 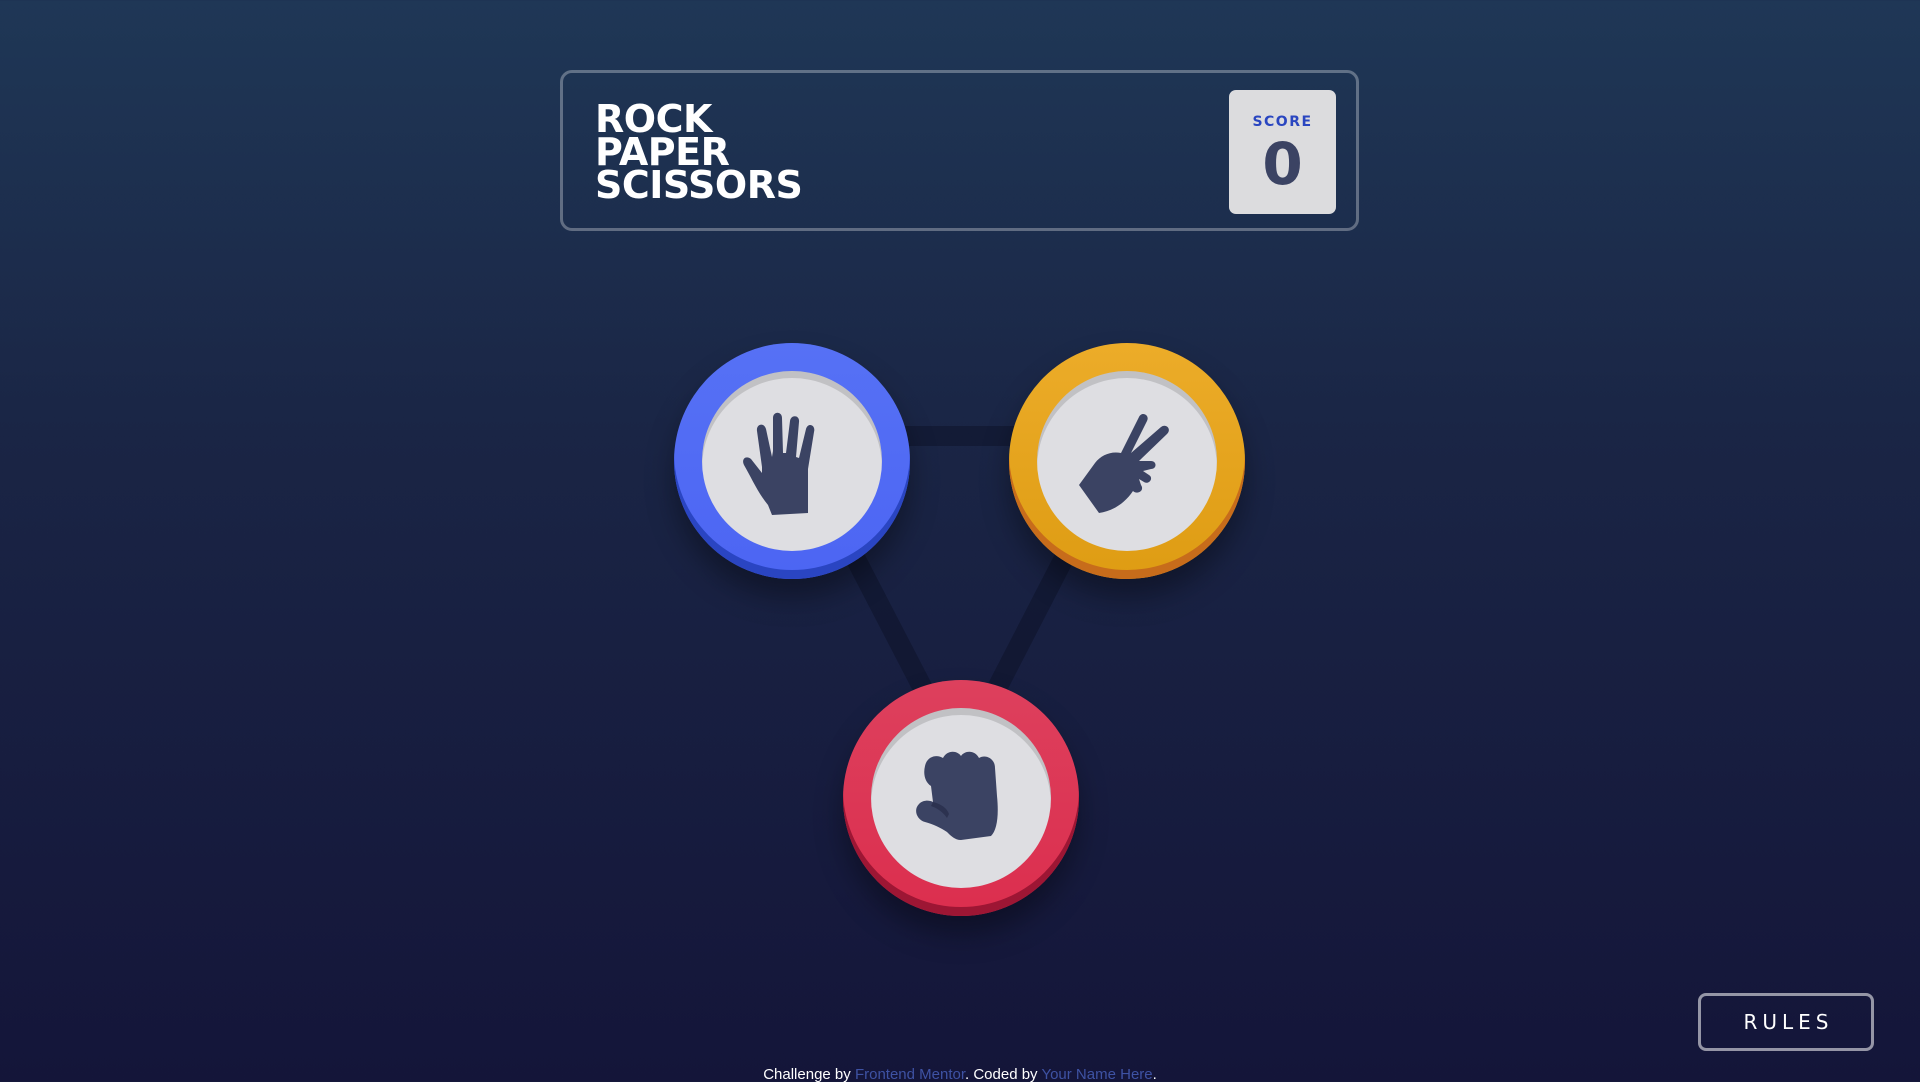 I want to click on attribution-prefix: Challenge by, so click(x=809, y=1074).